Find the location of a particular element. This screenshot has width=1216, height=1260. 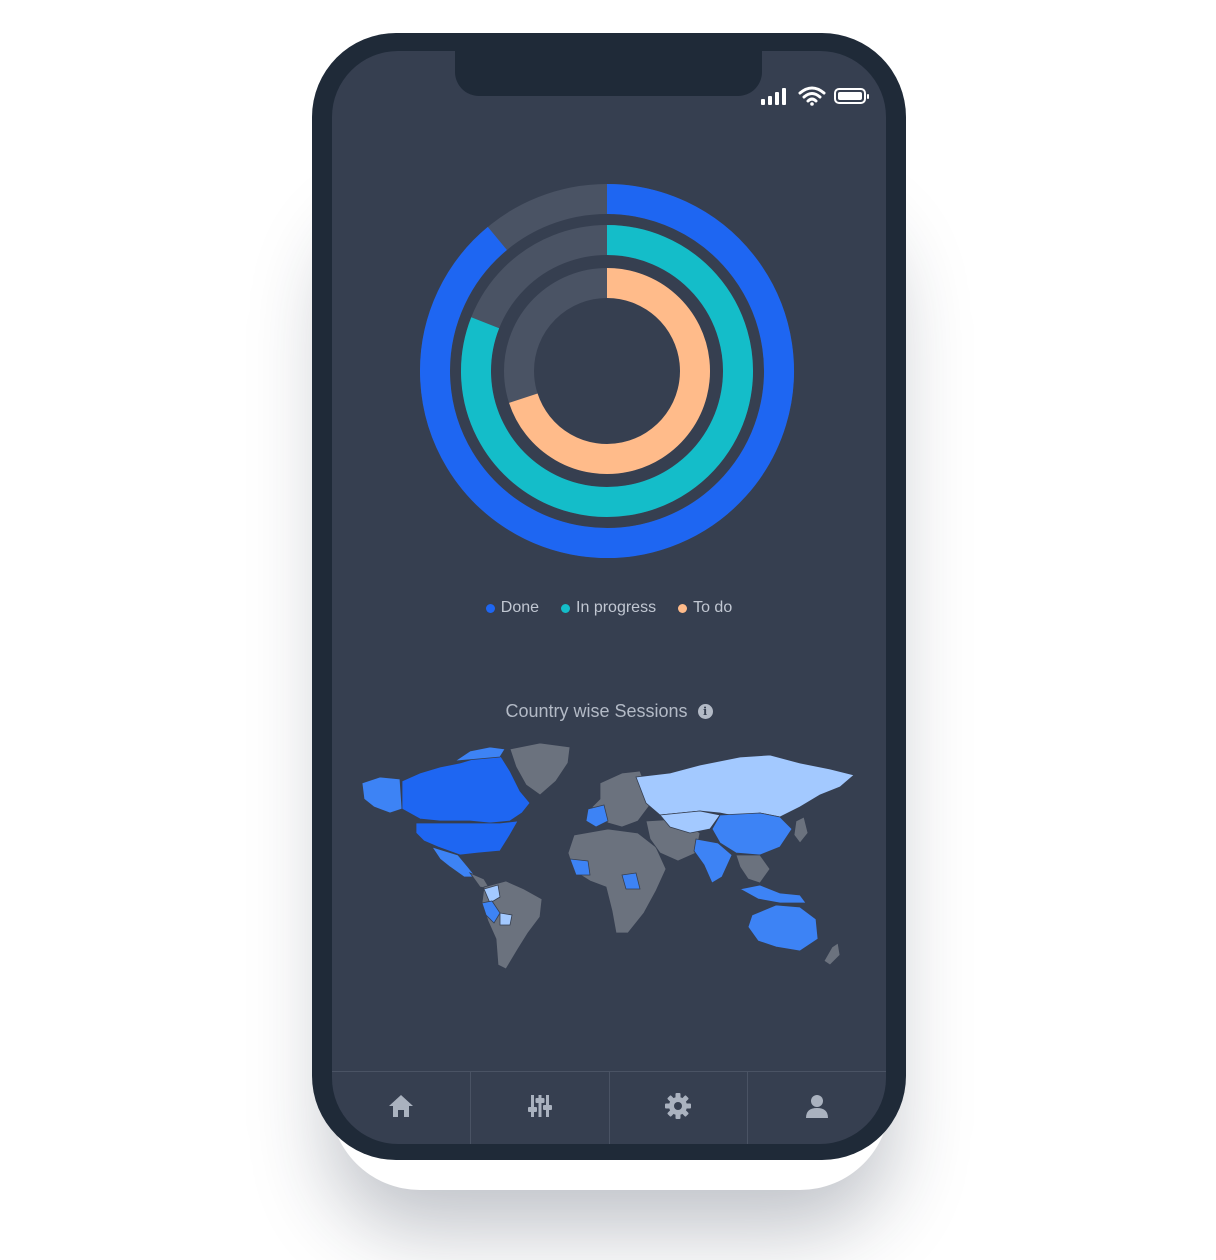

map-region-western-europe is located at coordinates (597, 816).